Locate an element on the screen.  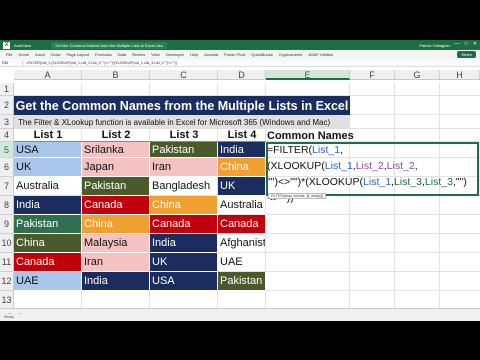
ribbon-tab-view: View is located at coordinates (155, 54).